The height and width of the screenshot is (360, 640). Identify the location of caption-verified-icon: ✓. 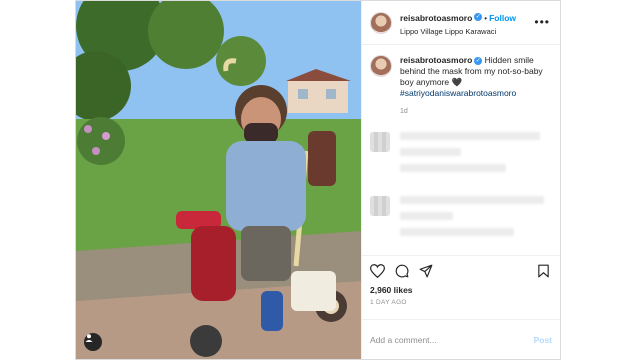
(478, 60).